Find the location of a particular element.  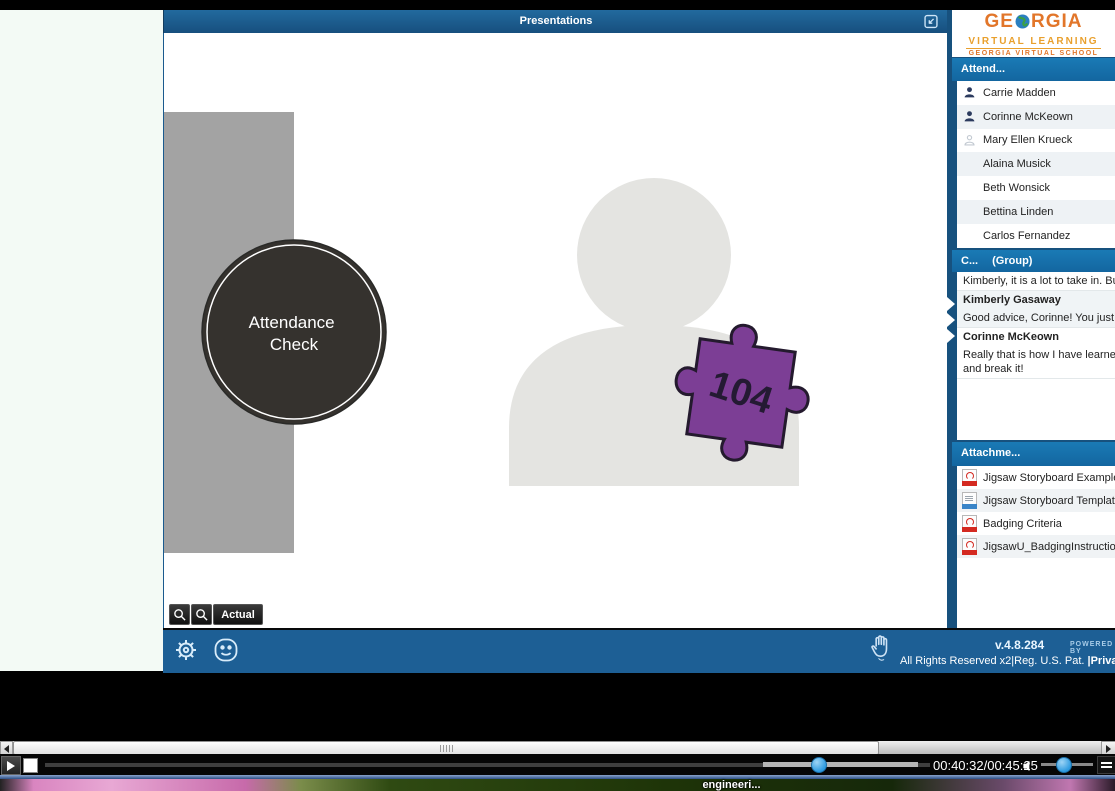

attendee-row: Carrie Madden is located at coordinates (1036, 93).